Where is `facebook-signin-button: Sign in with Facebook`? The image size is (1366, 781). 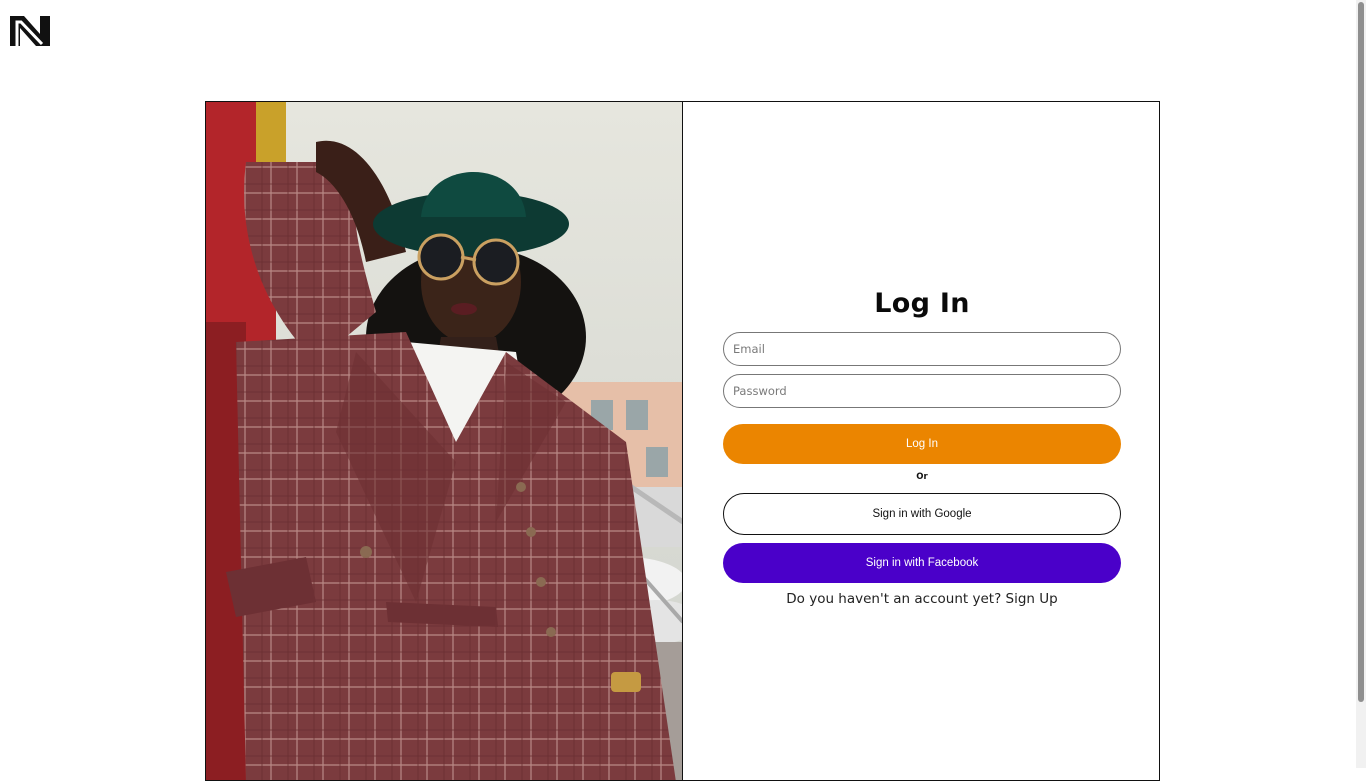 facebook-signin-button: Sign in with Facebook is located at coordinates (922, 563).